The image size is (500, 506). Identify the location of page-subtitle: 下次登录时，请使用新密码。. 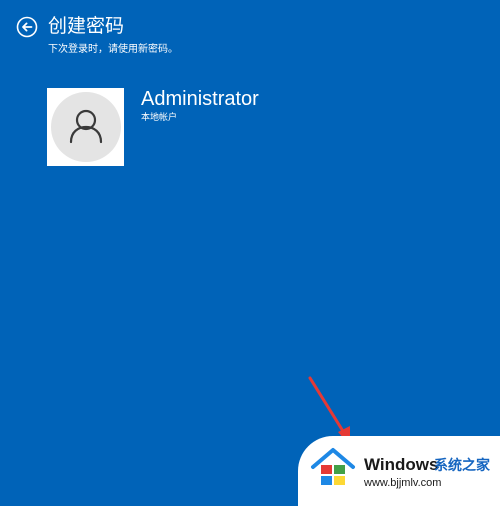
(113, 49).